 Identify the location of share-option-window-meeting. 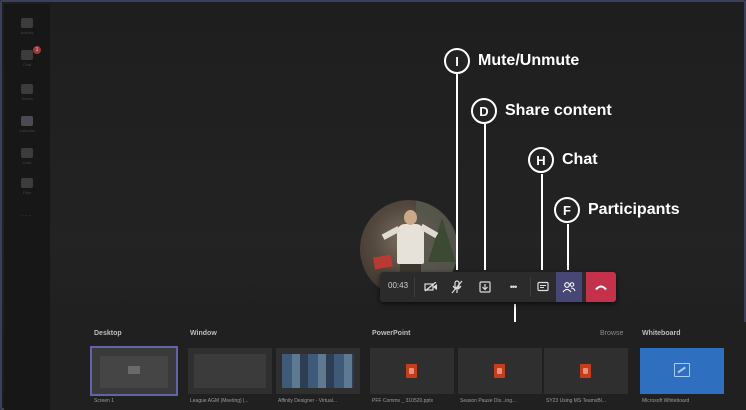
(230, 371).